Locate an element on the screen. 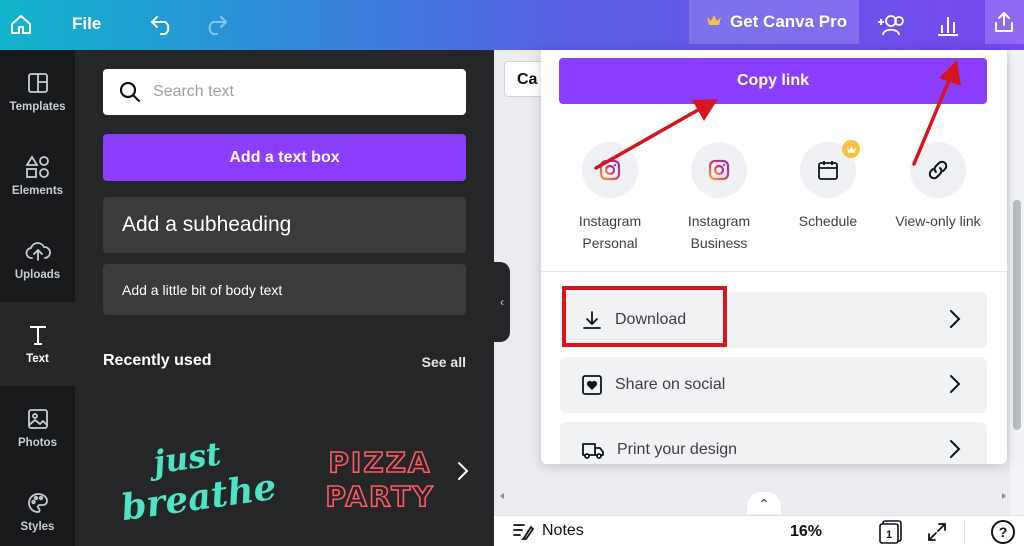 This screenshot has height=546, width=1024. font-combo-line1: PIZZA is located at coordinates (379, 462).